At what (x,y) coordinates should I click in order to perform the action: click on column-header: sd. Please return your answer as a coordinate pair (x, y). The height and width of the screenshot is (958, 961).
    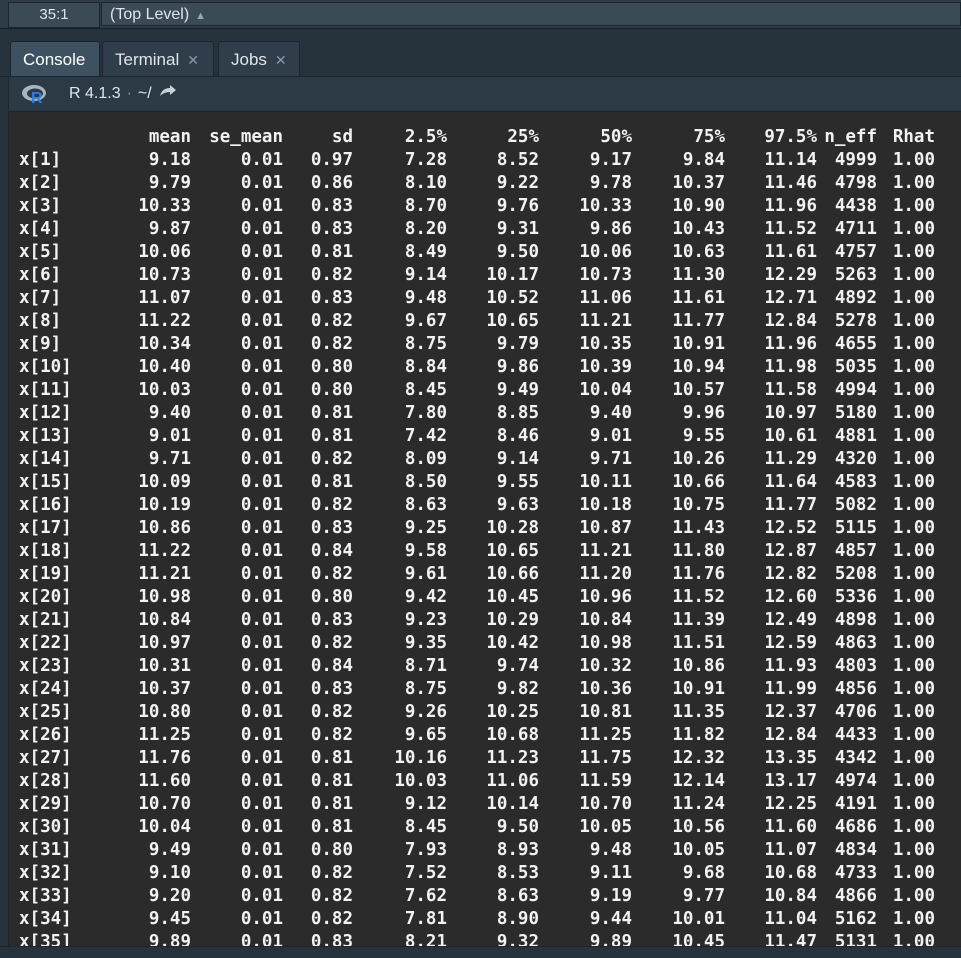
    Looking at the image, I should click on (342, 137).